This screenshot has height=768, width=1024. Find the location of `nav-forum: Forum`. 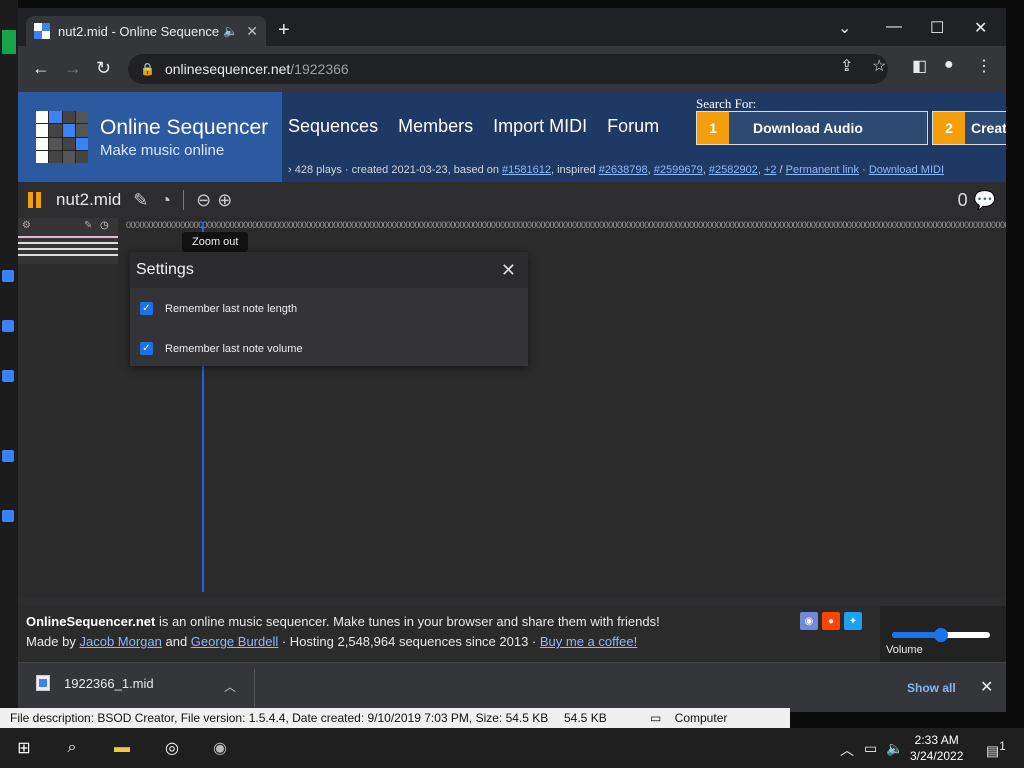

nav-forum: Forum is located at coordinates (633, 126).